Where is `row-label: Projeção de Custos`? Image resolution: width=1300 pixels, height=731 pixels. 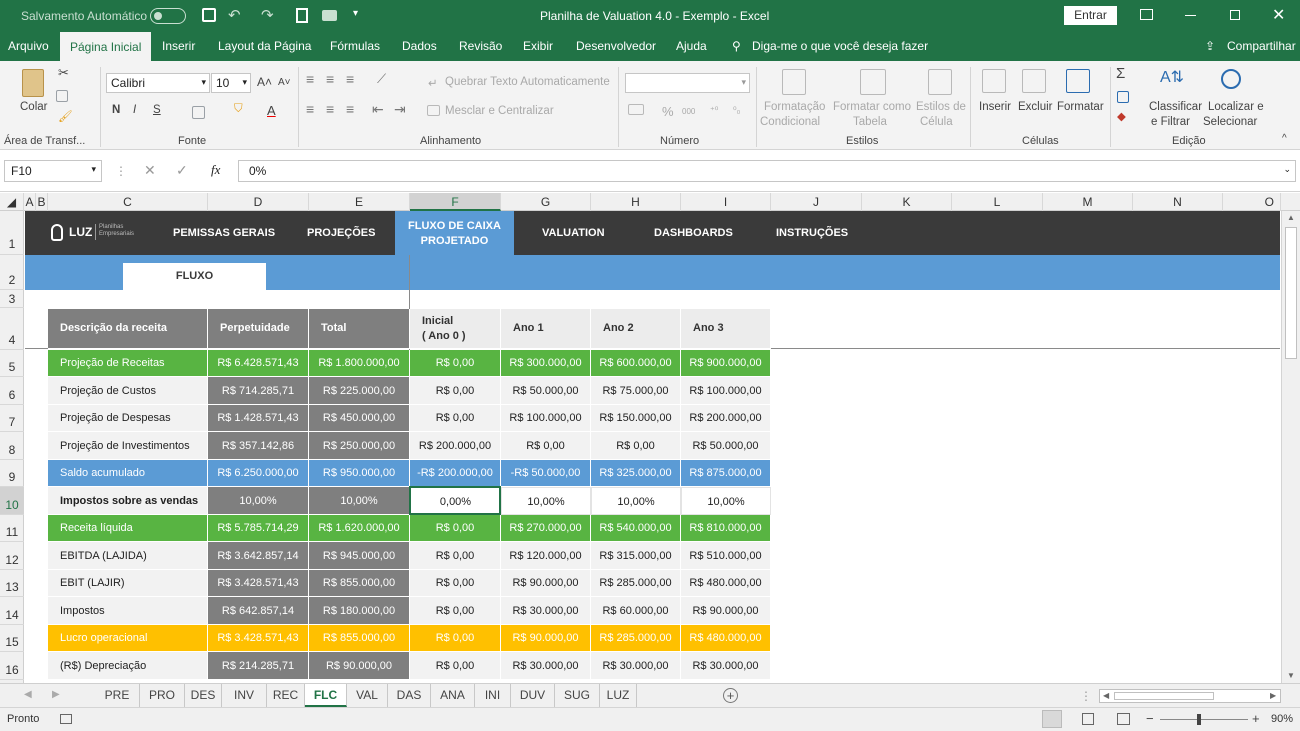
row-label: Projeção de Custos is located at coordinates (128, 391).